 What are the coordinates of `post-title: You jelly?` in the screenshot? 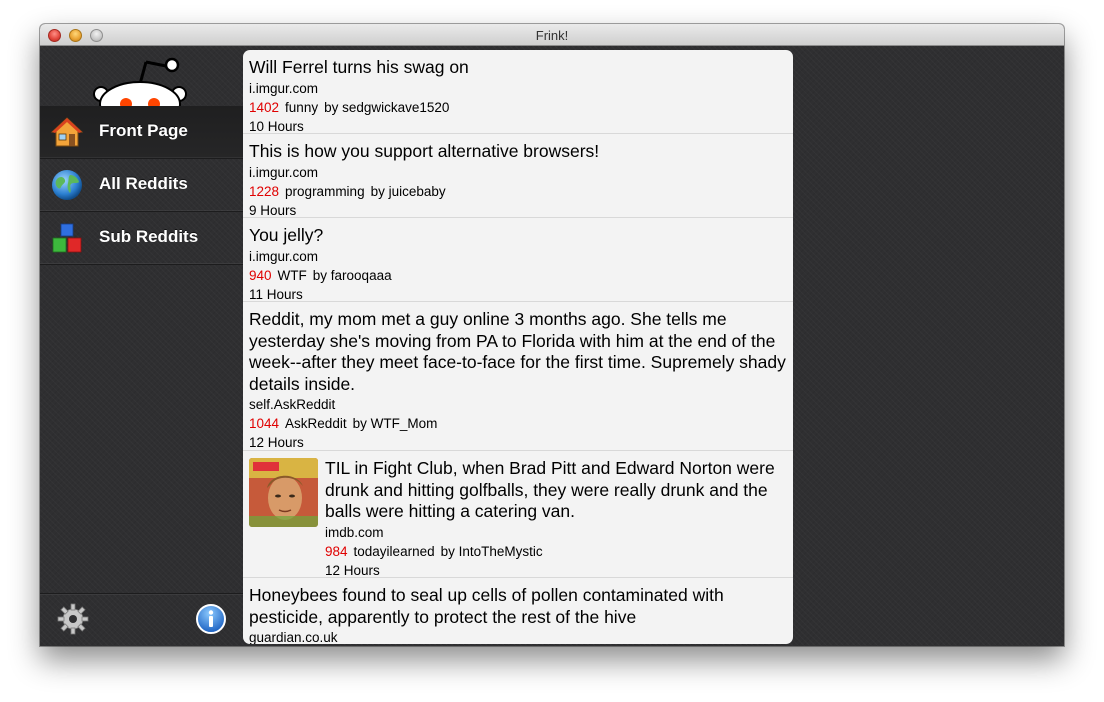 It's located at (518, 236).